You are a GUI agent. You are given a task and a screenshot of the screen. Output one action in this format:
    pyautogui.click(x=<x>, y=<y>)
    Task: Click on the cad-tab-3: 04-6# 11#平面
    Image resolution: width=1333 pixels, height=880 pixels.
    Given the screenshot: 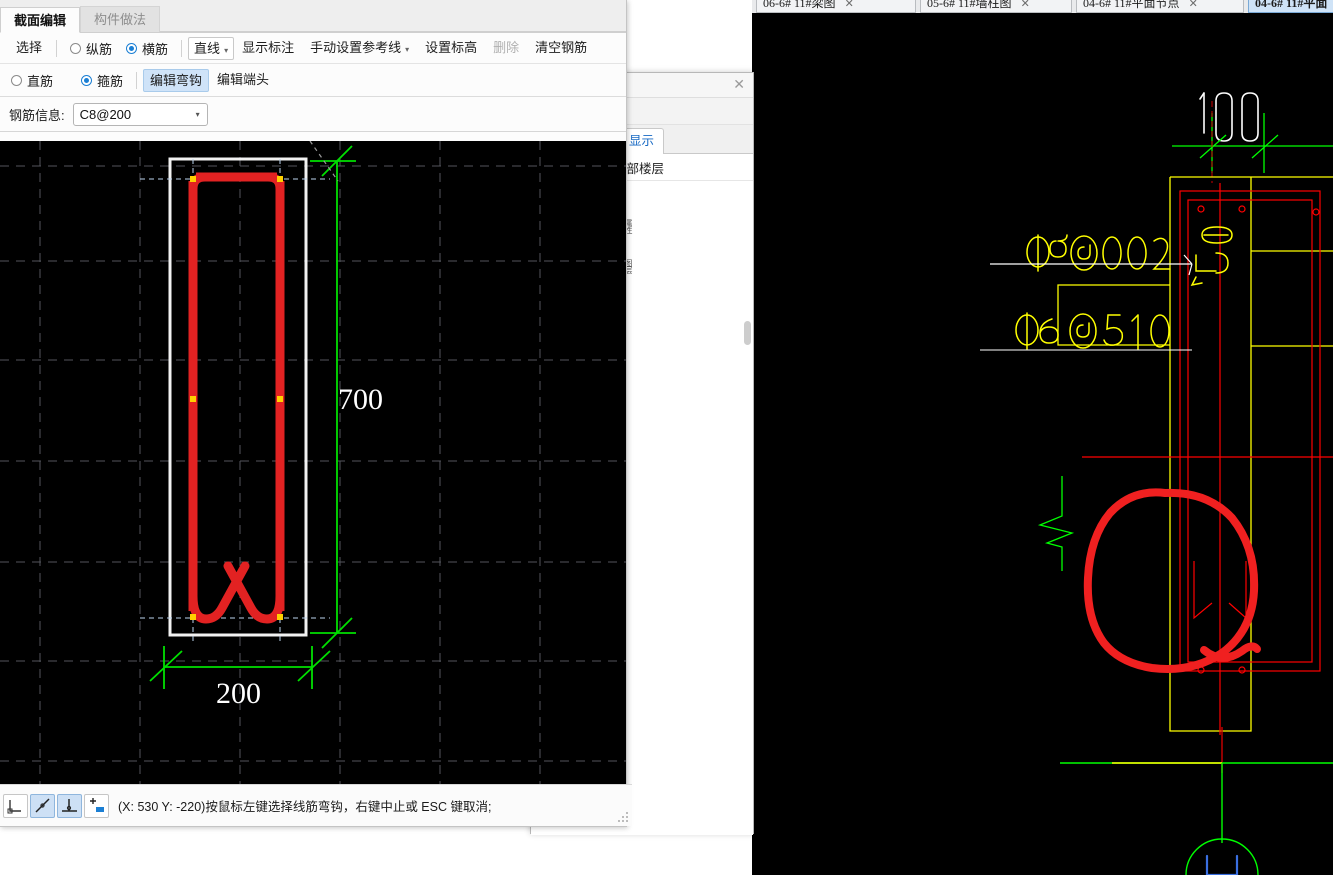 What is the action you would take?
    pyautogui.click(x=1290, y=6)
    